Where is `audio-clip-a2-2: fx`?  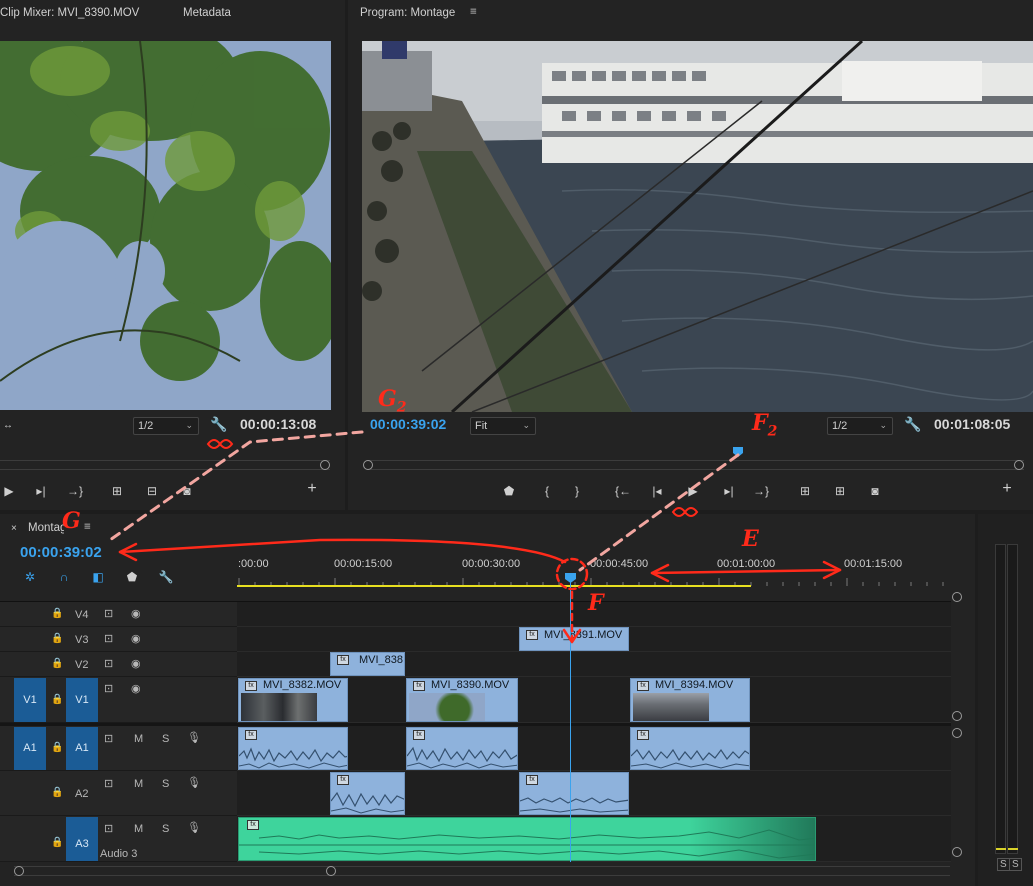 audio-clip-a2-2: fx is located at coordinates (574, 793).